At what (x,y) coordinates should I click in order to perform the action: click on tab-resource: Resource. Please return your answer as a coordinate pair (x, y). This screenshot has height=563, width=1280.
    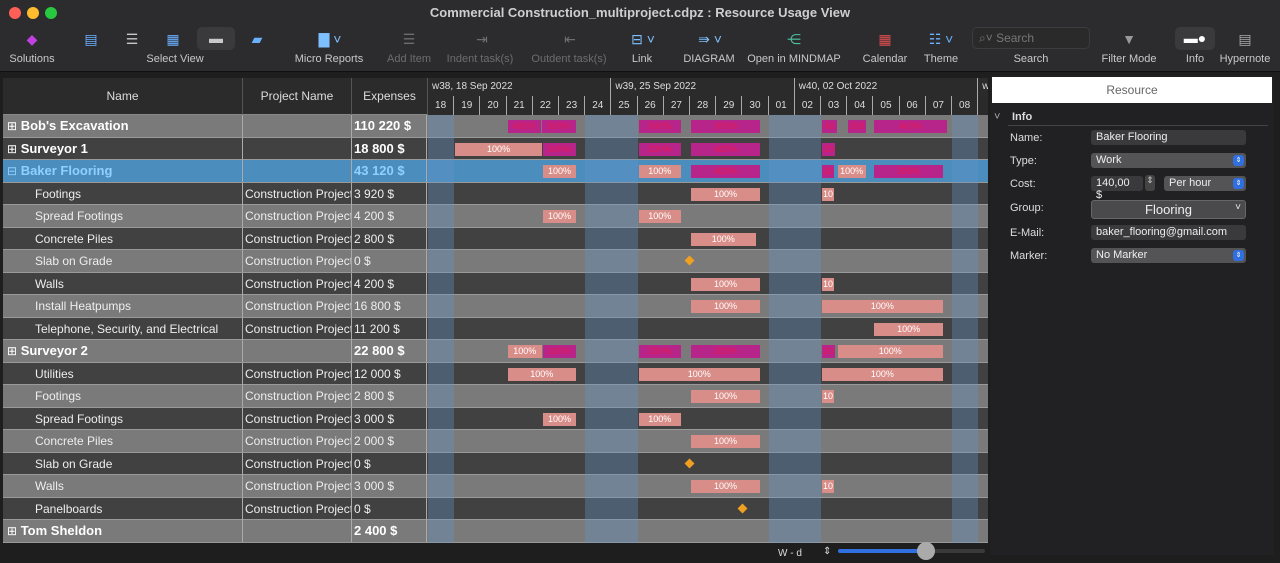
    Looking at the image, I should click on (1132, 90).